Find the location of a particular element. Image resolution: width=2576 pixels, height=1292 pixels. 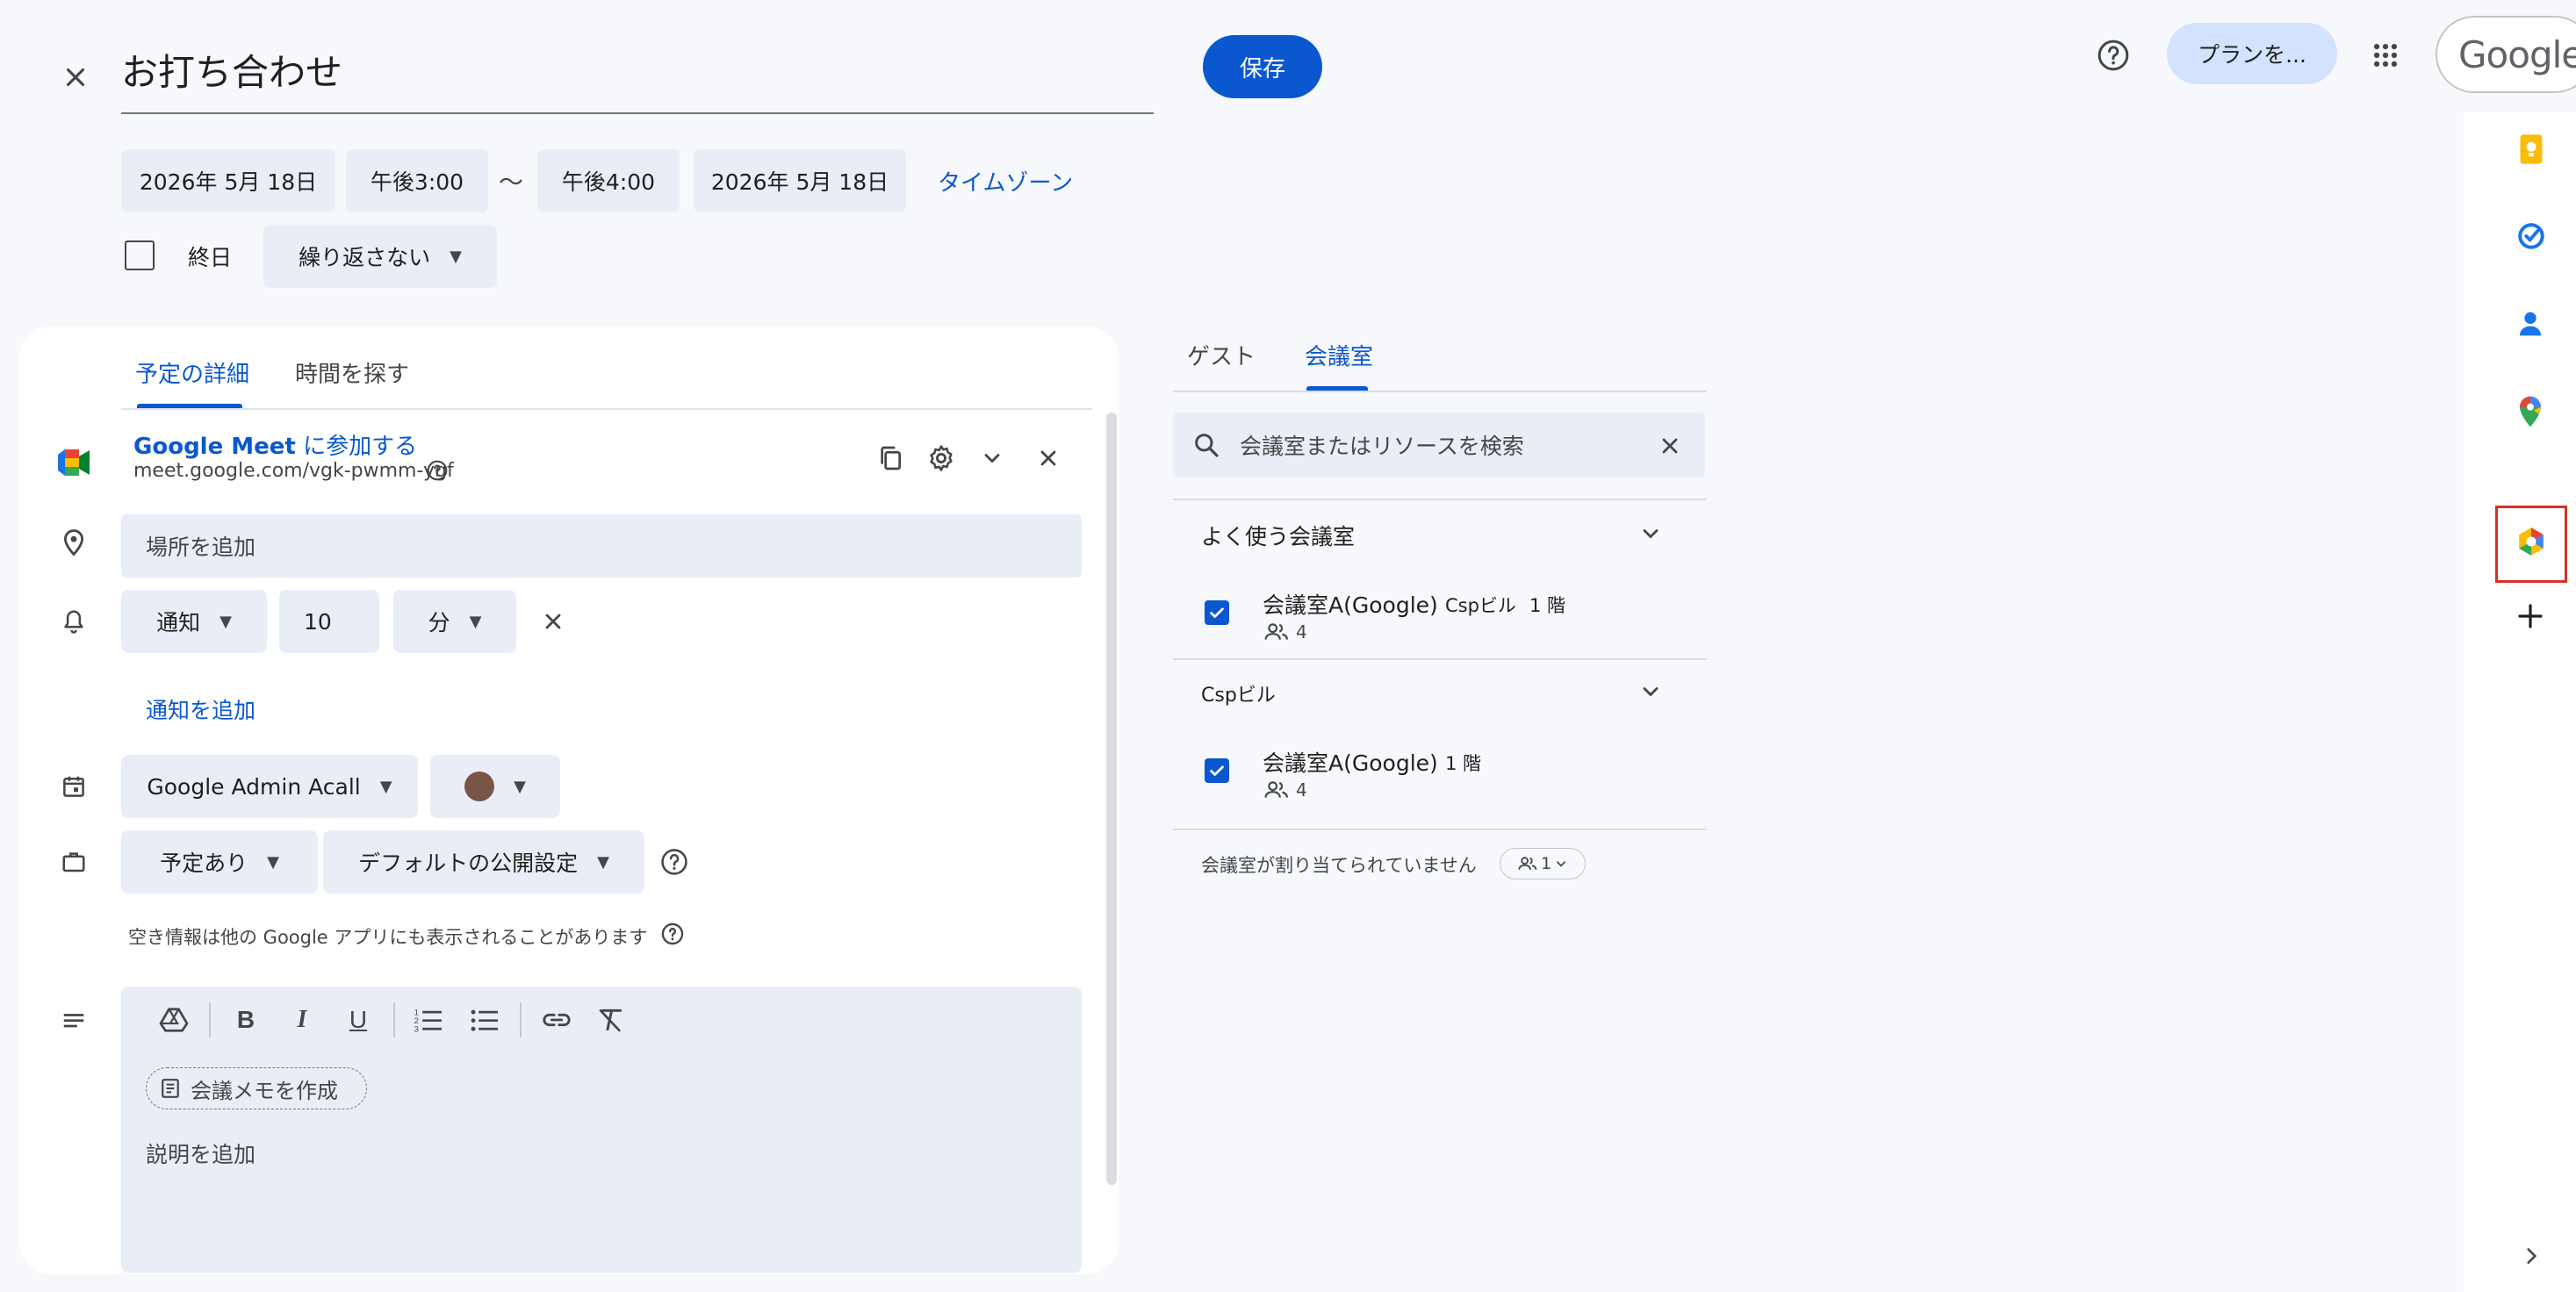

add-notification-link: 通知を追加 is located at coordinates (200, 709).